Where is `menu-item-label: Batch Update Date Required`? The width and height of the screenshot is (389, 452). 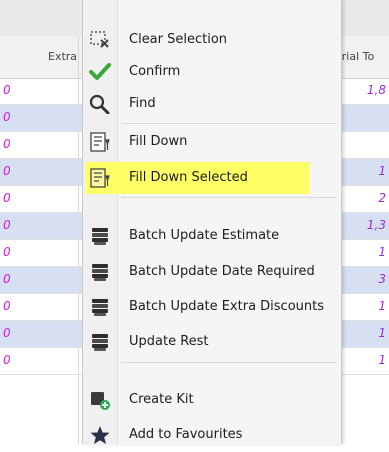 menu-item-label: Batch Update Date Required is located at coordinates (222, 271).